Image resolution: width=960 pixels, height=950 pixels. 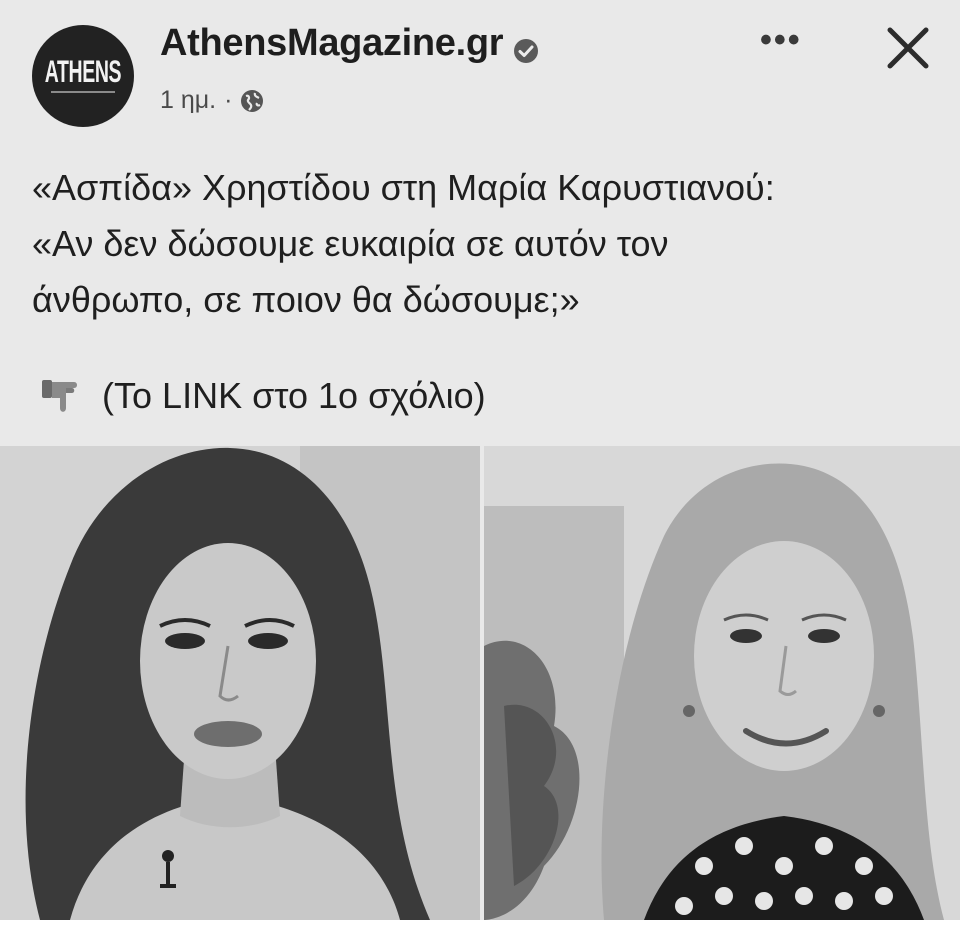 I want to click on post-text-line-3: άνθρωπο, σε ποιον θα δώσουμε;», so click(x=306, y=299).